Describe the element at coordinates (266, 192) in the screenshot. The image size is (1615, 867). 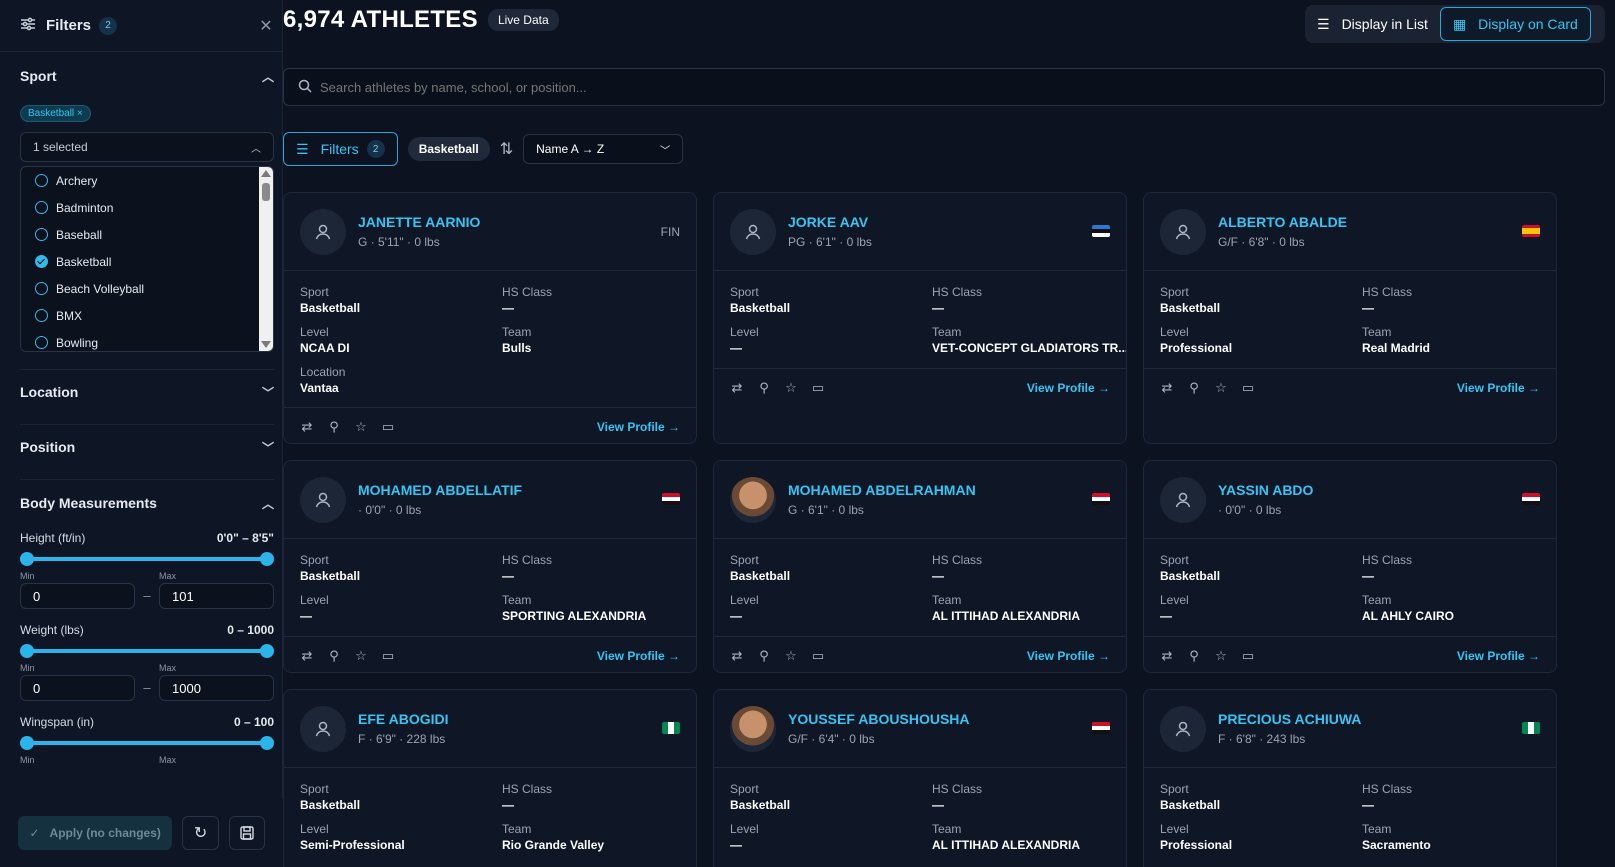
I see `scroll-thumb` at that location.